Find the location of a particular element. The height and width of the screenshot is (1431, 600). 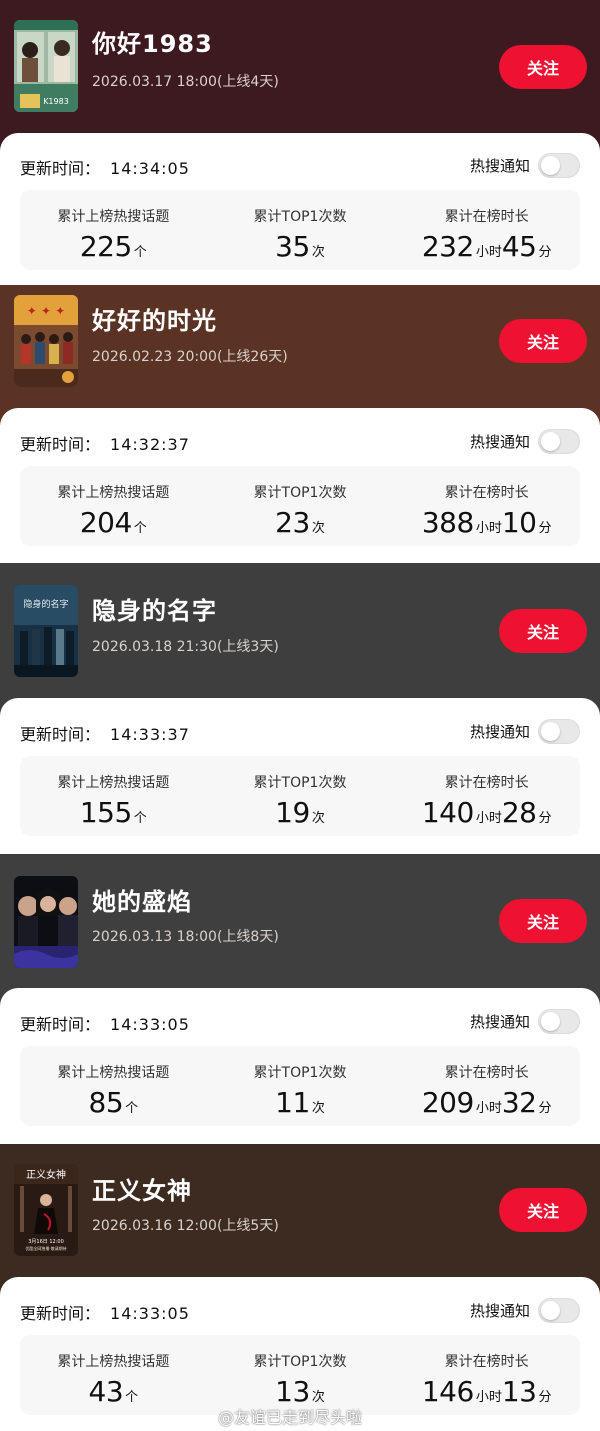

stat-value-duration-5: 146 小时13 分 is located at coordinates (486, 1391).